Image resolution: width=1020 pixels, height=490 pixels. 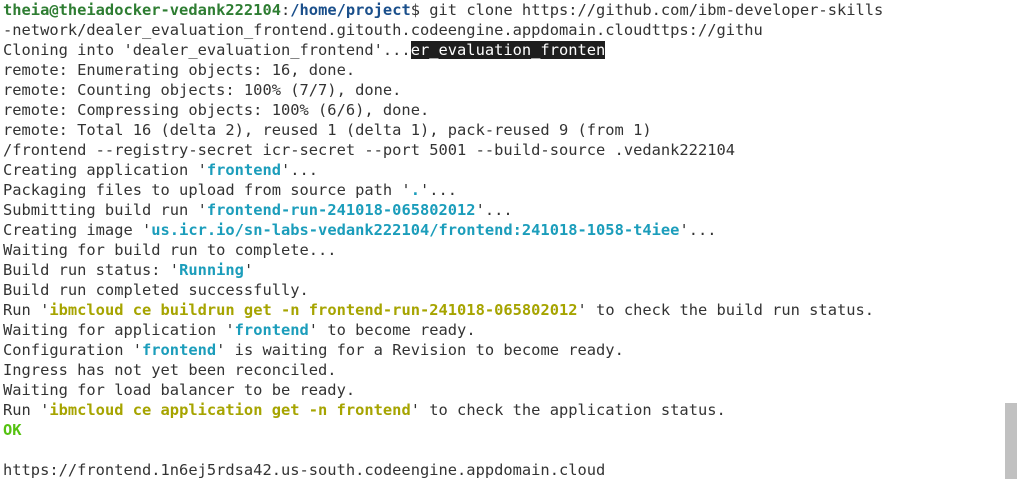 What do you see at coordinates (511, 430) in the screenshot?
I see `terminal-line: OK` at bounding box center [511, 430].